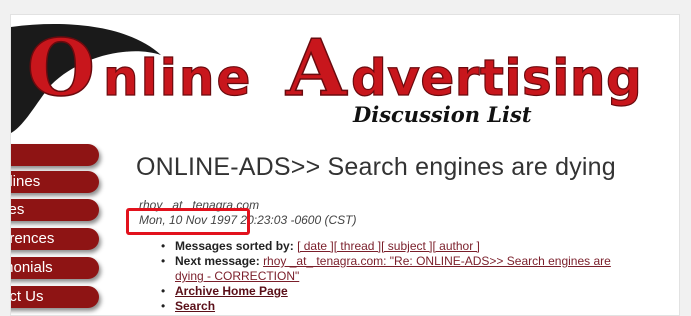 This screenshot has width=691, height=316. What do you see at coordinates (234, 246) in the screenshot?
I see `sorted-by-label: Messages sorted by:` at bounding box center [234, 246].